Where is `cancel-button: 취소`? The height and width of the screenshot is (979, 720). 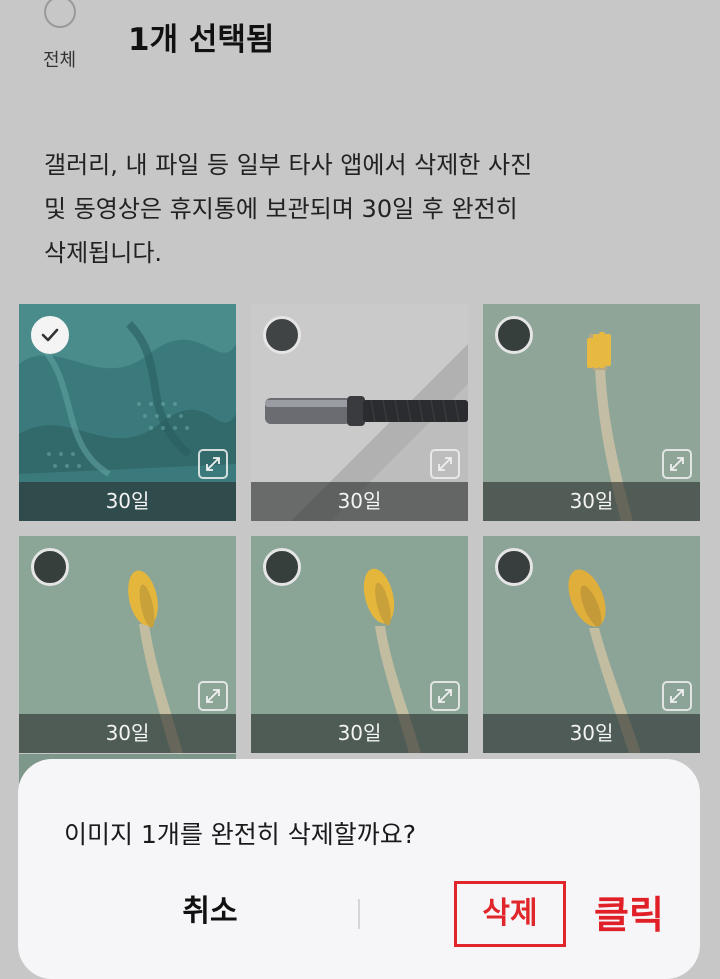 cancel-button: 취소 is located at coordinates (210, 912).